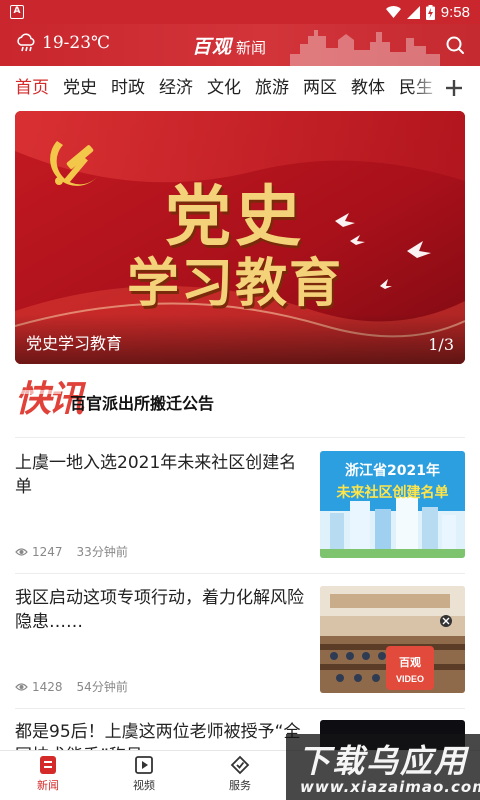  I want to click on thumbnail-community-image: 浙江省2021年 未来社区创建名单, so click(392, 504).